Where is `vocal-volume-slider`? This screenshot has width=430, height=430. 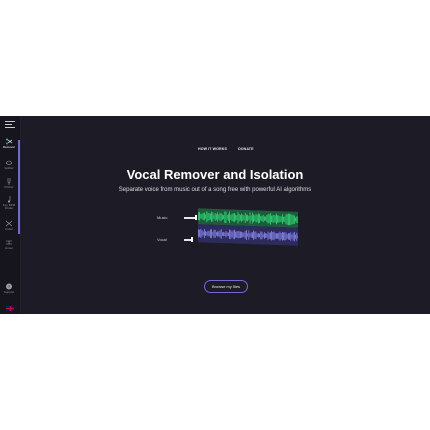
vocal-volume-slider is located at coordinates (188, 239).